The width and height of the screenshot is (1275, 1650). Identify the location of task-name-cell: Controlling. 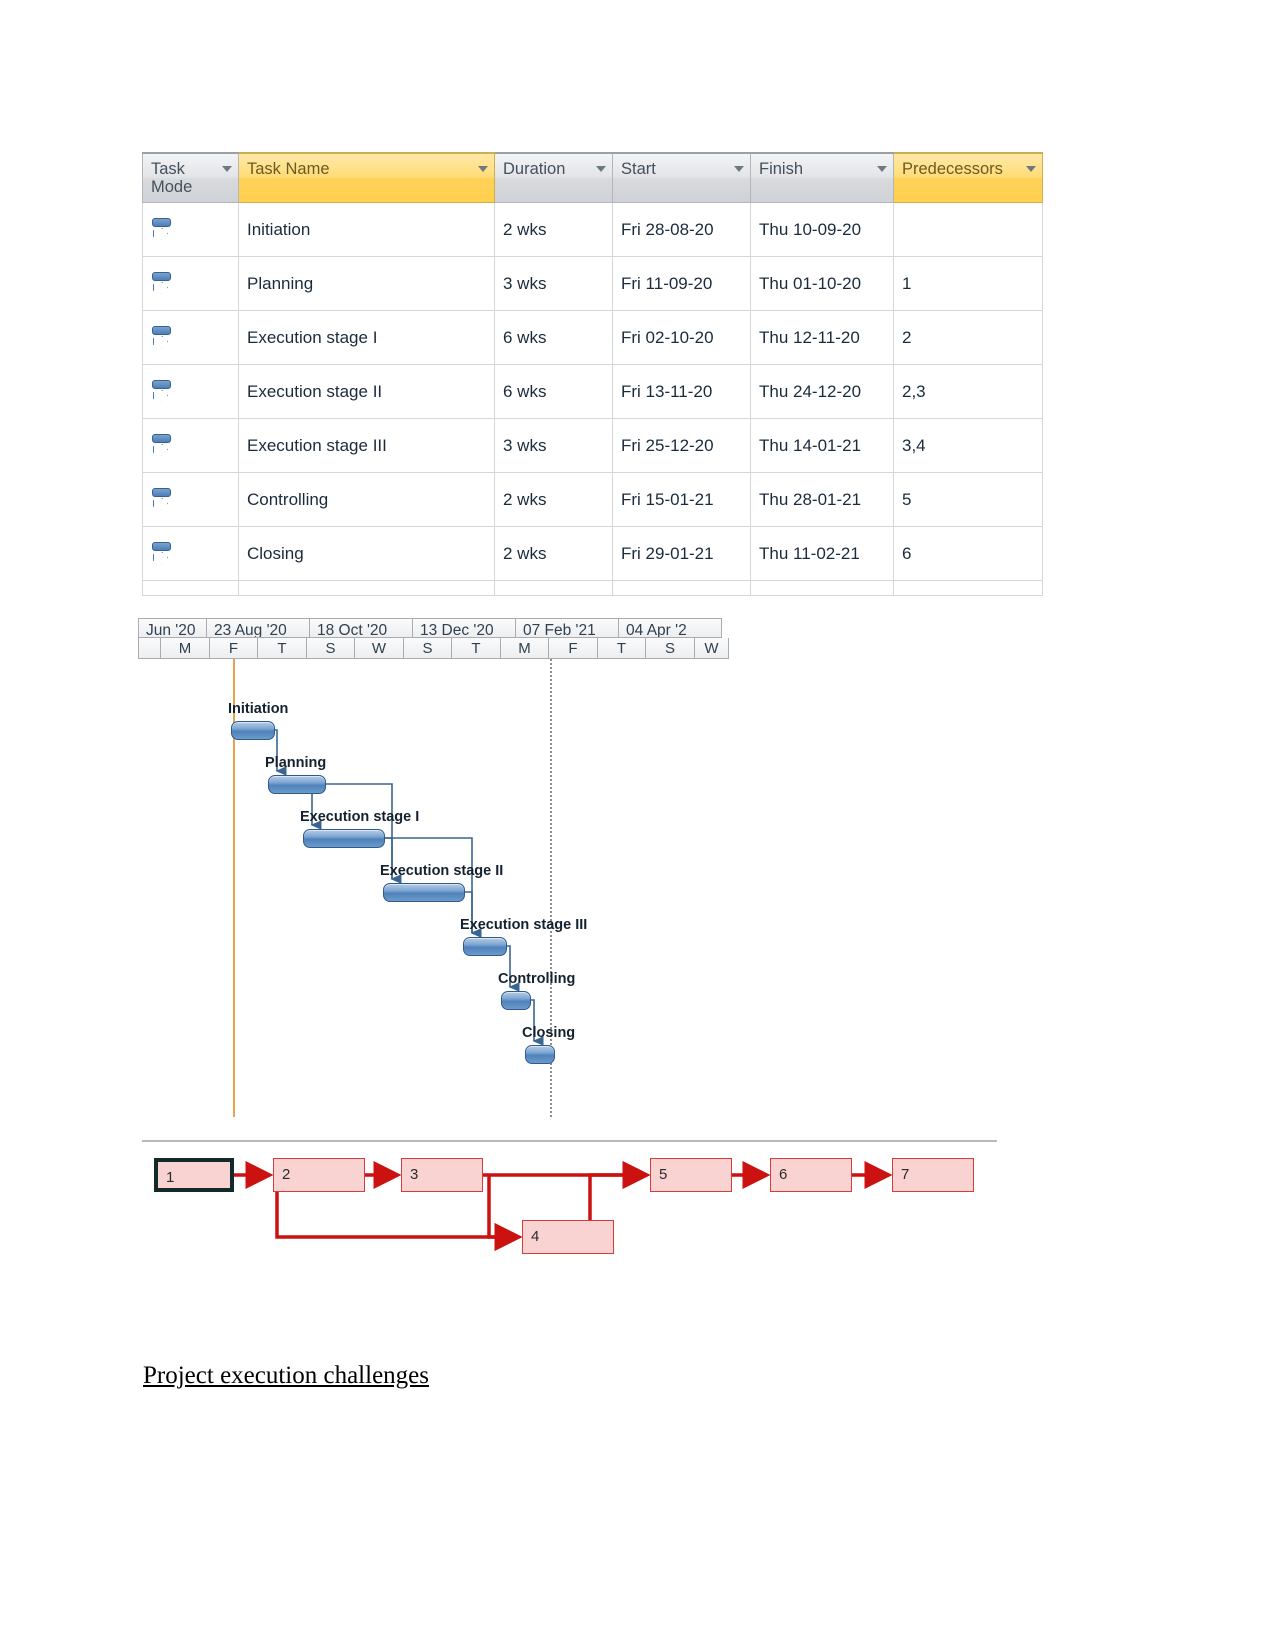
(366, 499).